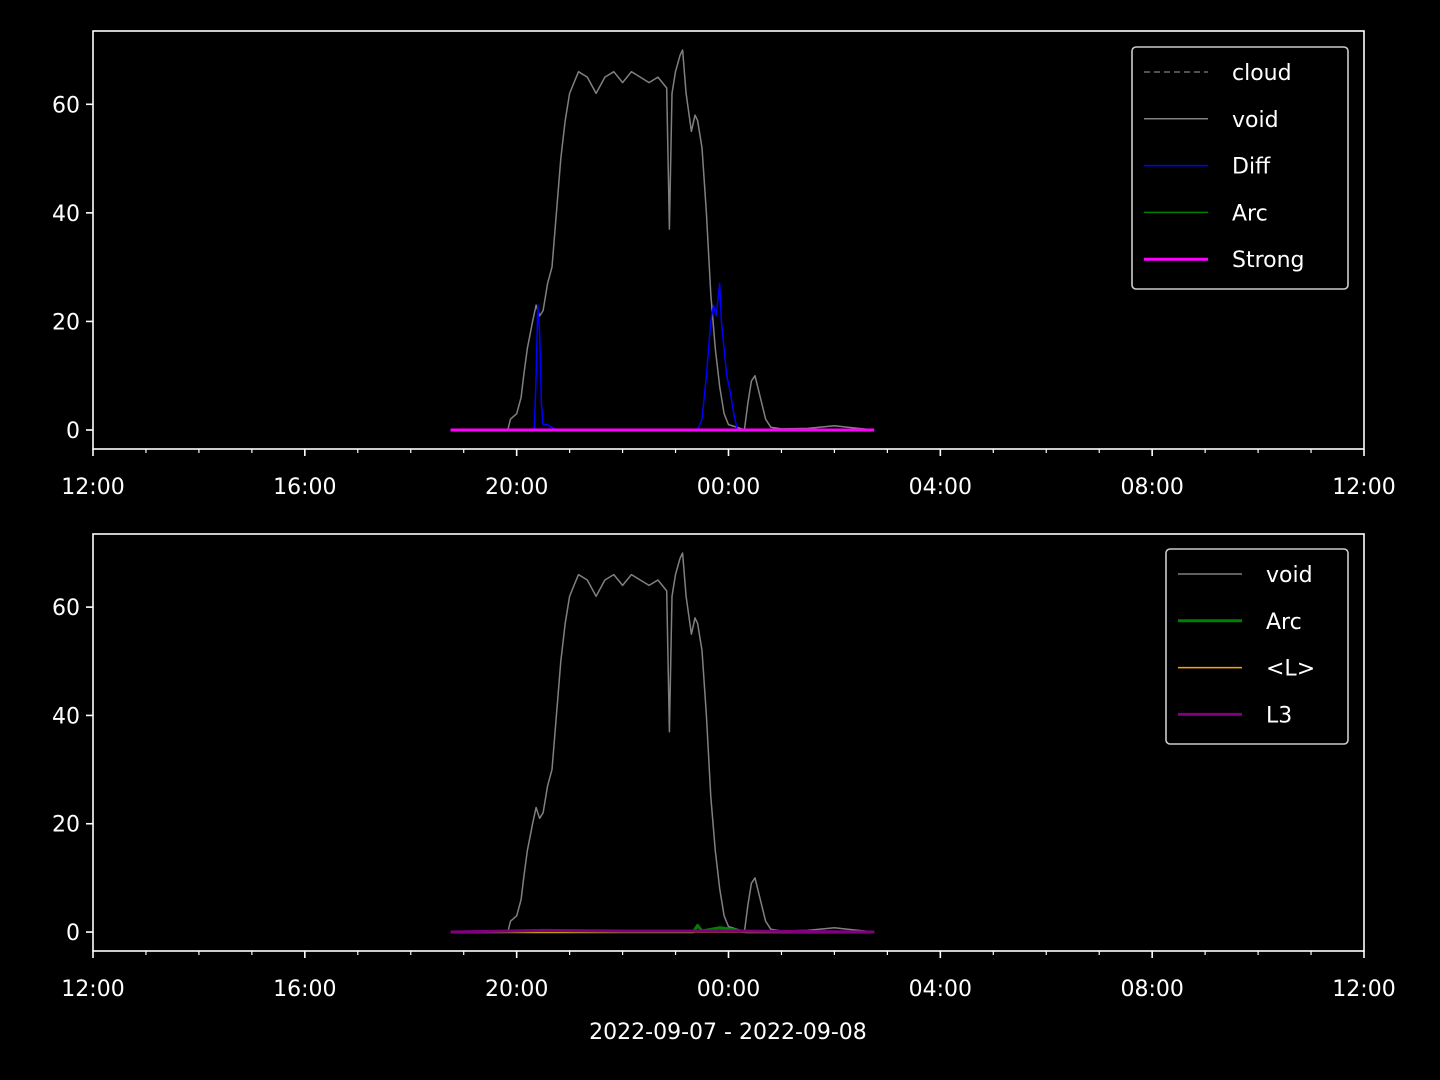 This screenshot has width=1440, height=1080. I want to click on legend: cloud void Diff Arc Strong, so click(1240, 168).